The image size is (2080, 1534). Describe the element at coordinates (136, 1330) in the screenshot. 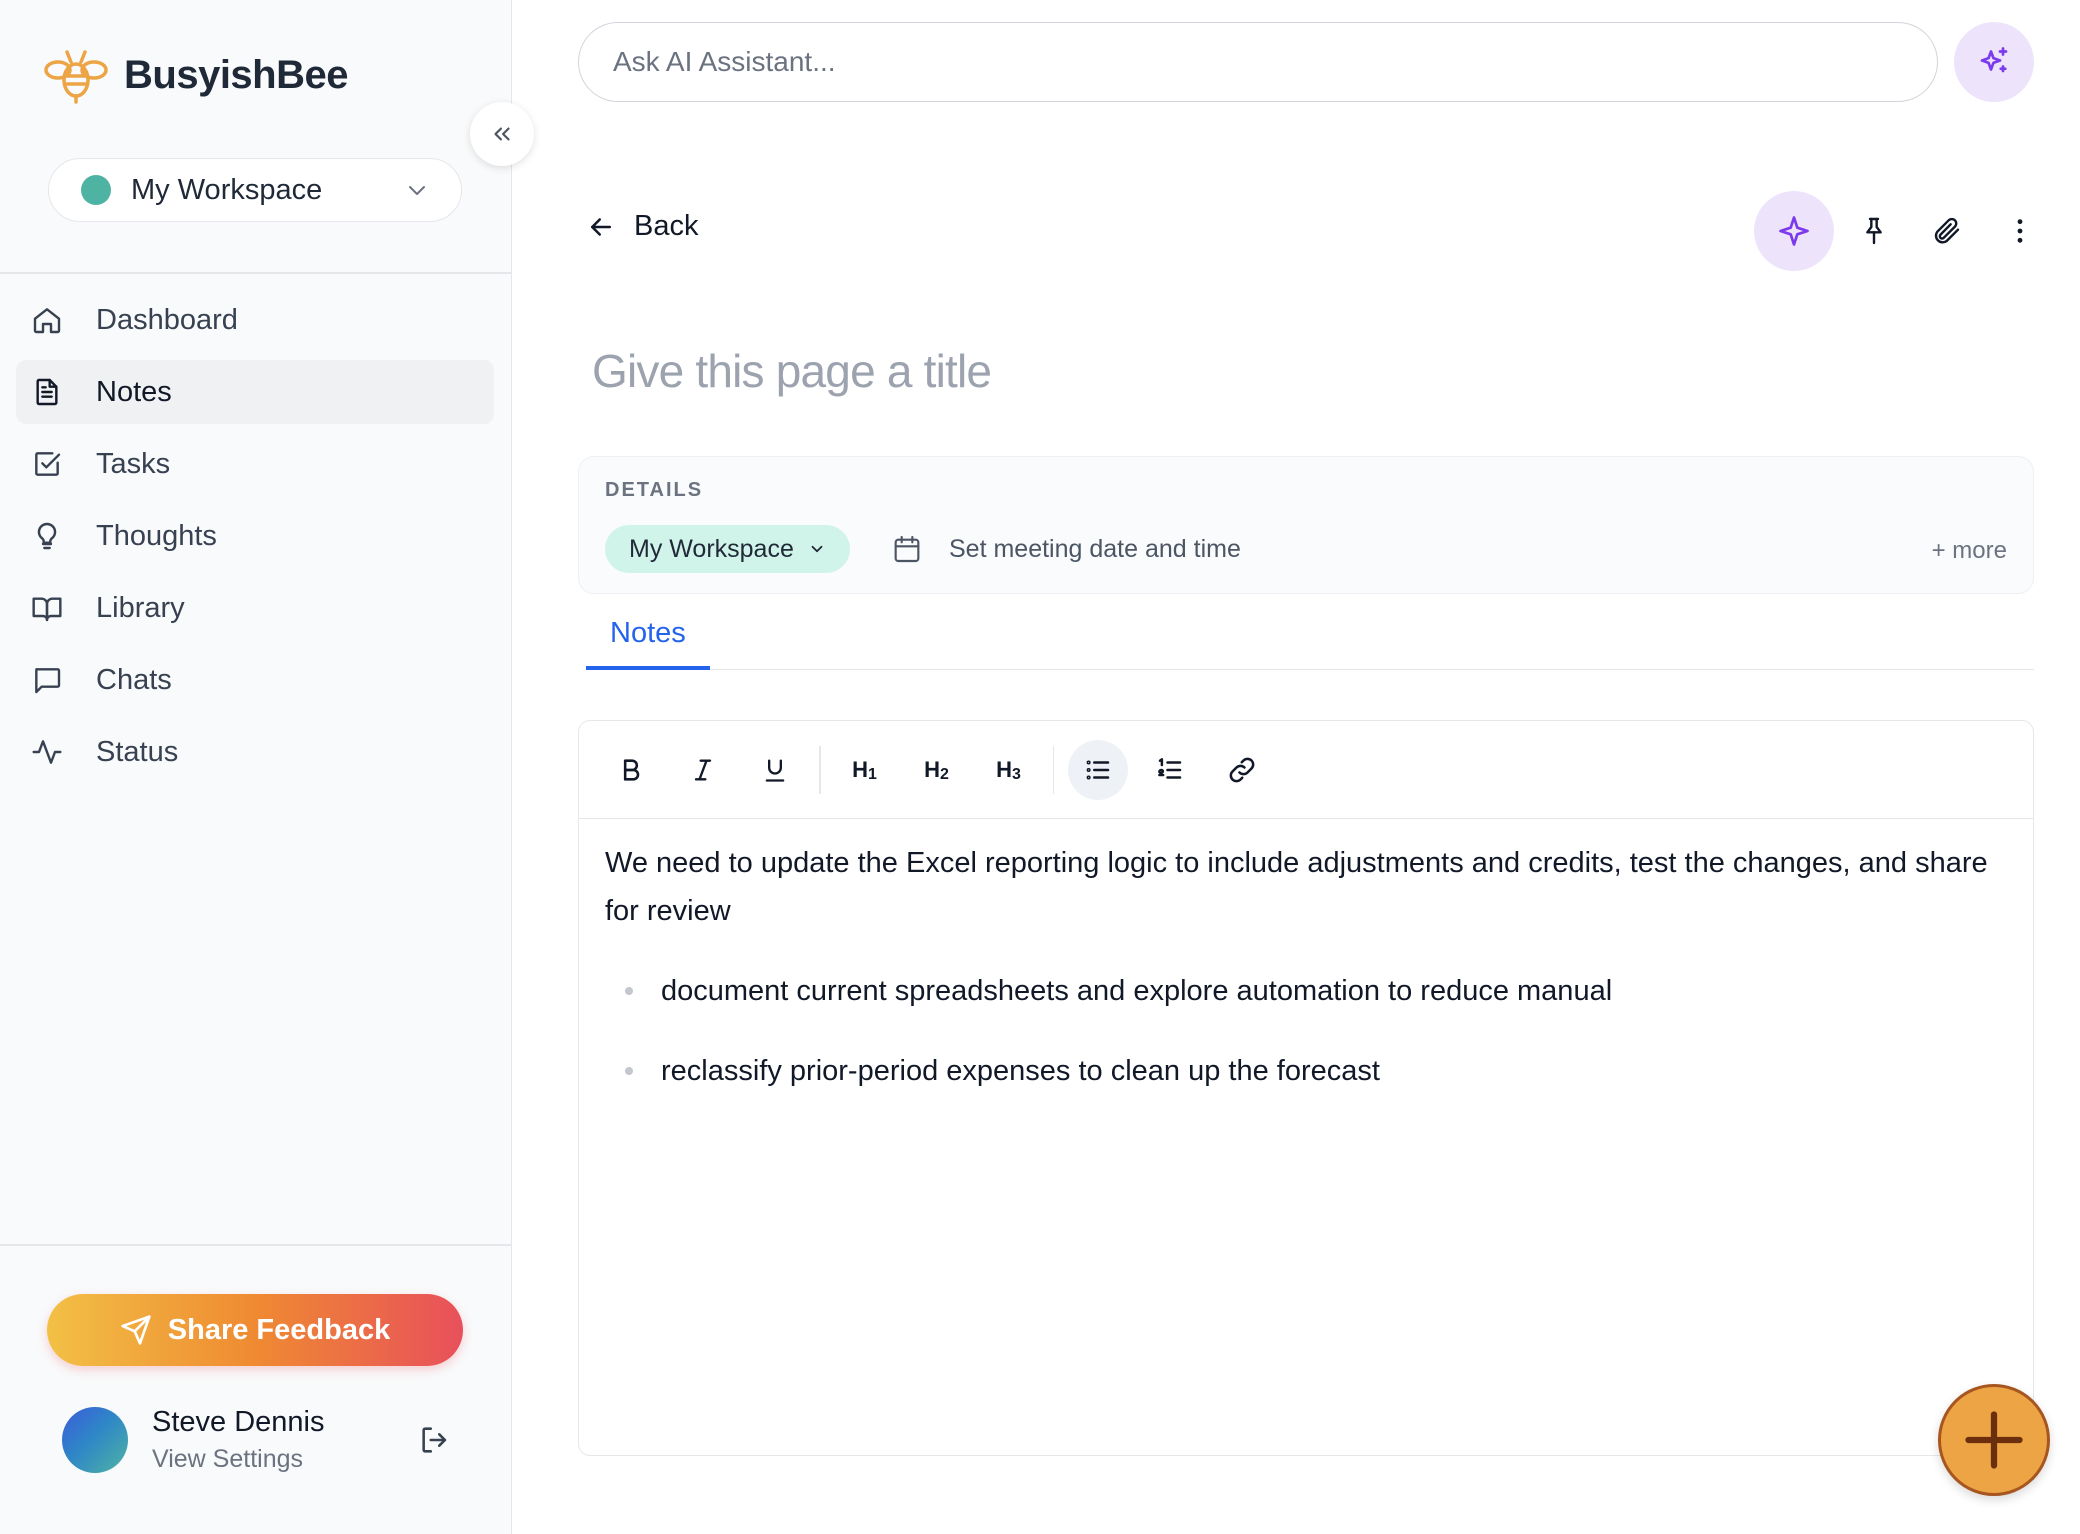

I see `send-icon` at that location.